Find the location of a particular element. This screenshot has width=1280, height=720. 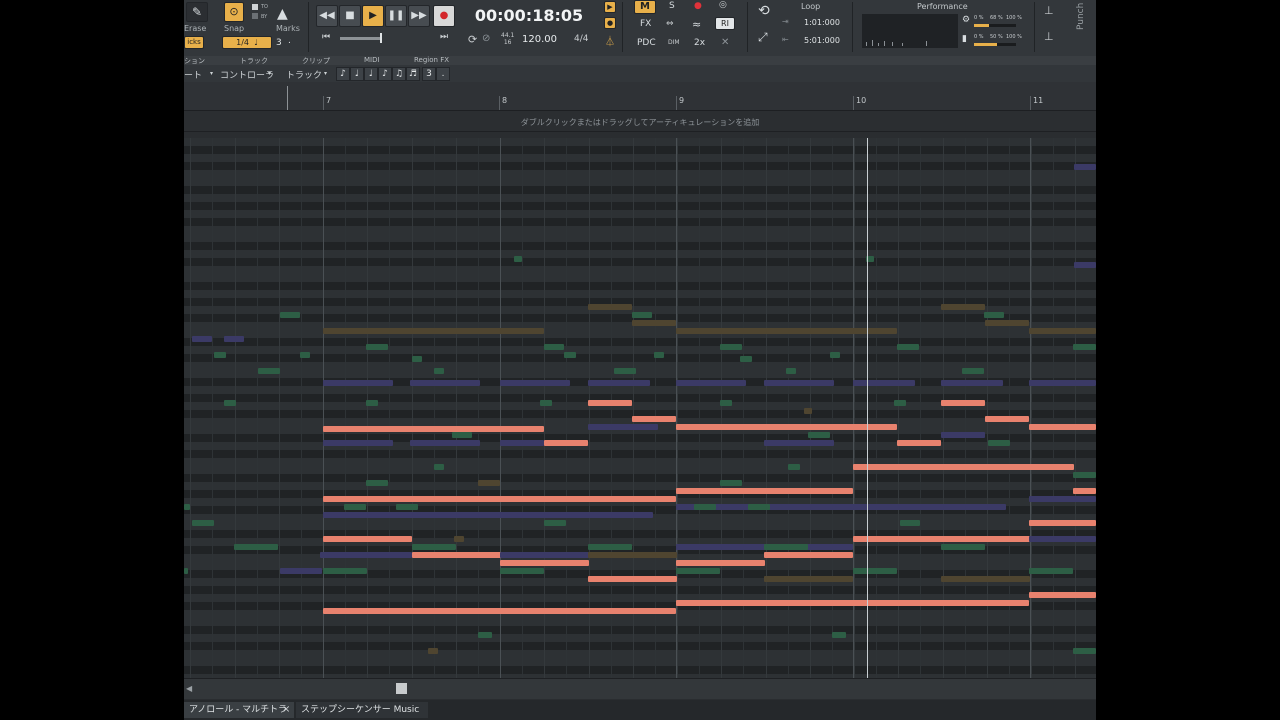

loop-toggle-icon: ⟲ is located at coordinates (764, 11).